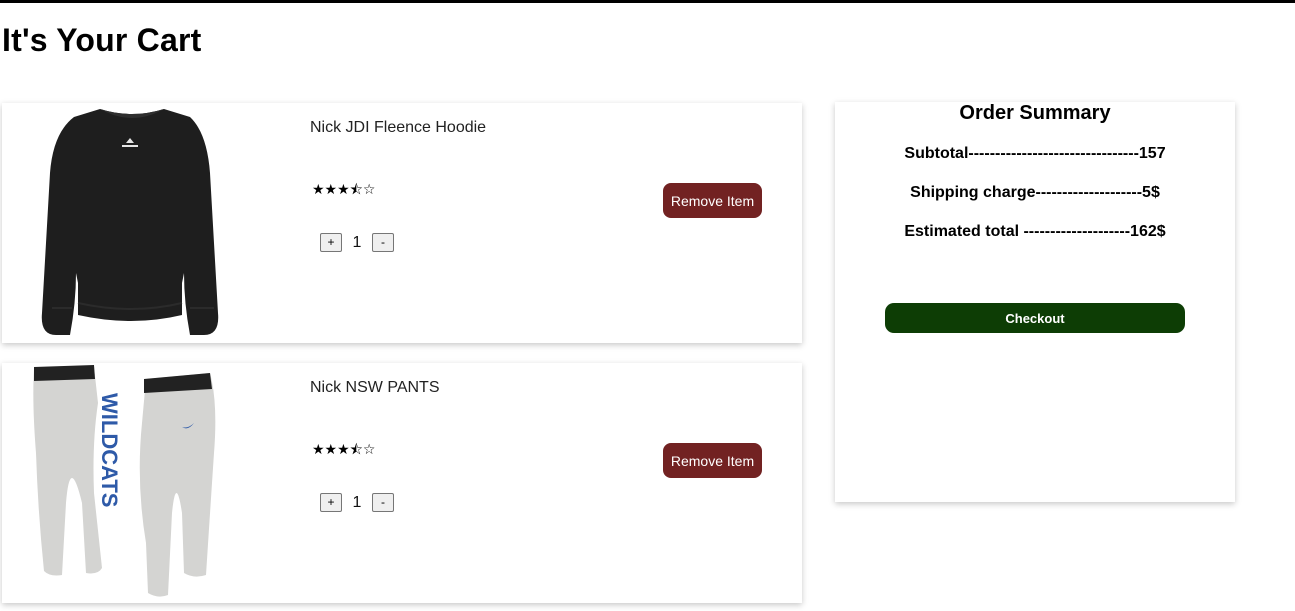 The image size is (1295, 611). What do you see at coordinates (1035, 113) in the screenshot?
I see `order-summary-title: Order Summary` at bounding box center [1035, 113].